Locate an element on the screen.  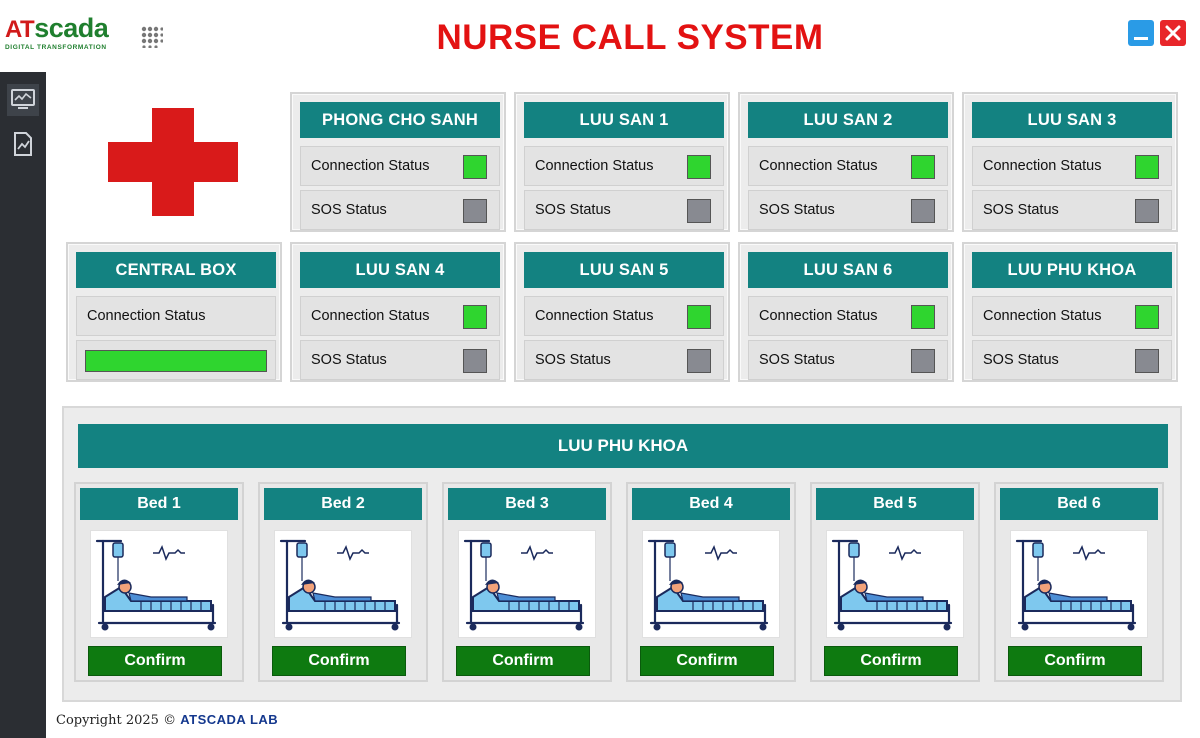
sidebar-item-monitor is located at coordinates (23, 100).